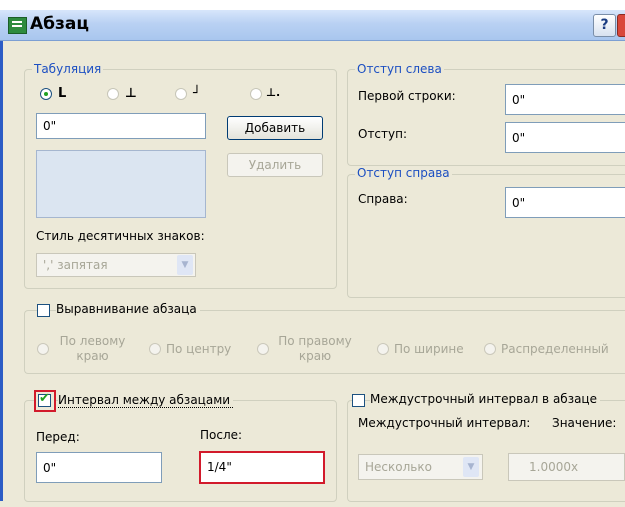 This screenshot has height=507, width=625. Describe the element at coordinates (407, 96) in the screenshot. I see `first-line-label: Первой строки:` at that location.